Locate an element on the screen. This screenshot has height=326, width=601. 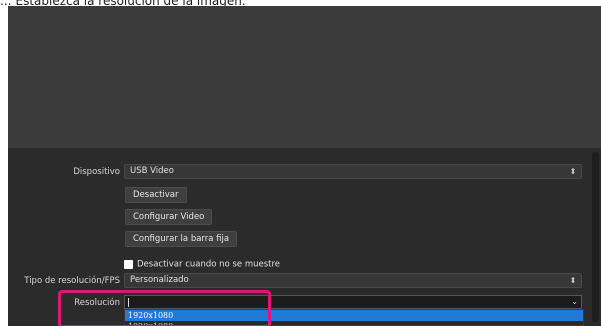
configure-crossbar-button: Configurar la barra fija is located at coordinates (181, 239).